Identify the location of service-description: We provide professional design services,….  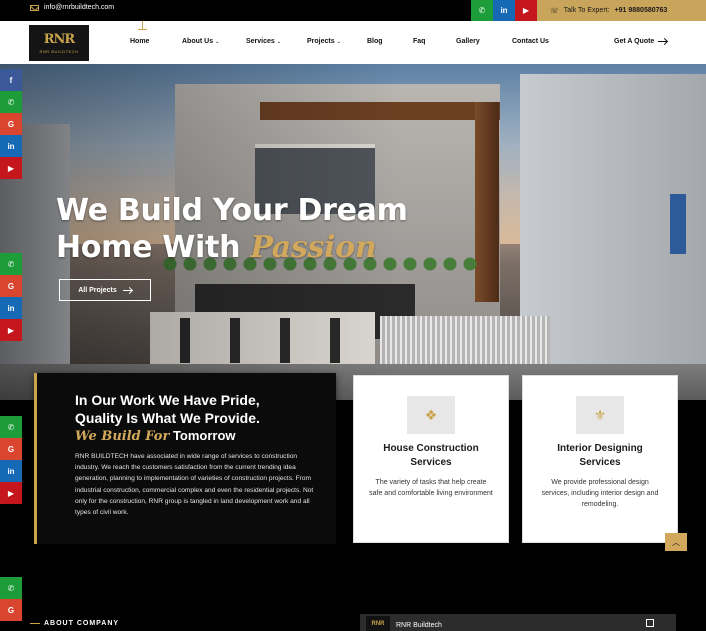
(600, 493).